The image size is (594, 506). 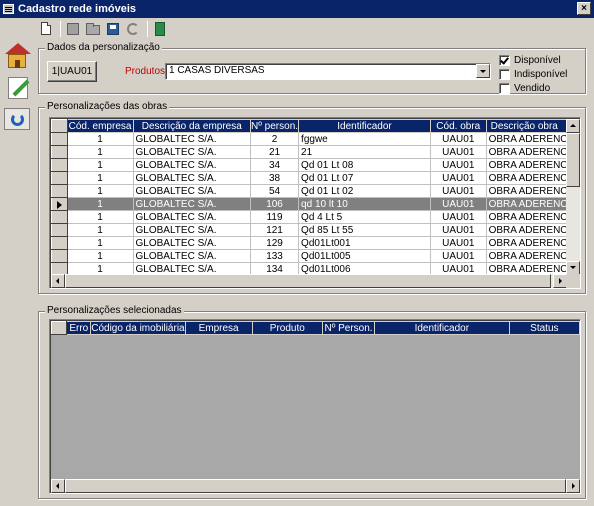 I want to click on open-icon, so click(x=93, y=29).